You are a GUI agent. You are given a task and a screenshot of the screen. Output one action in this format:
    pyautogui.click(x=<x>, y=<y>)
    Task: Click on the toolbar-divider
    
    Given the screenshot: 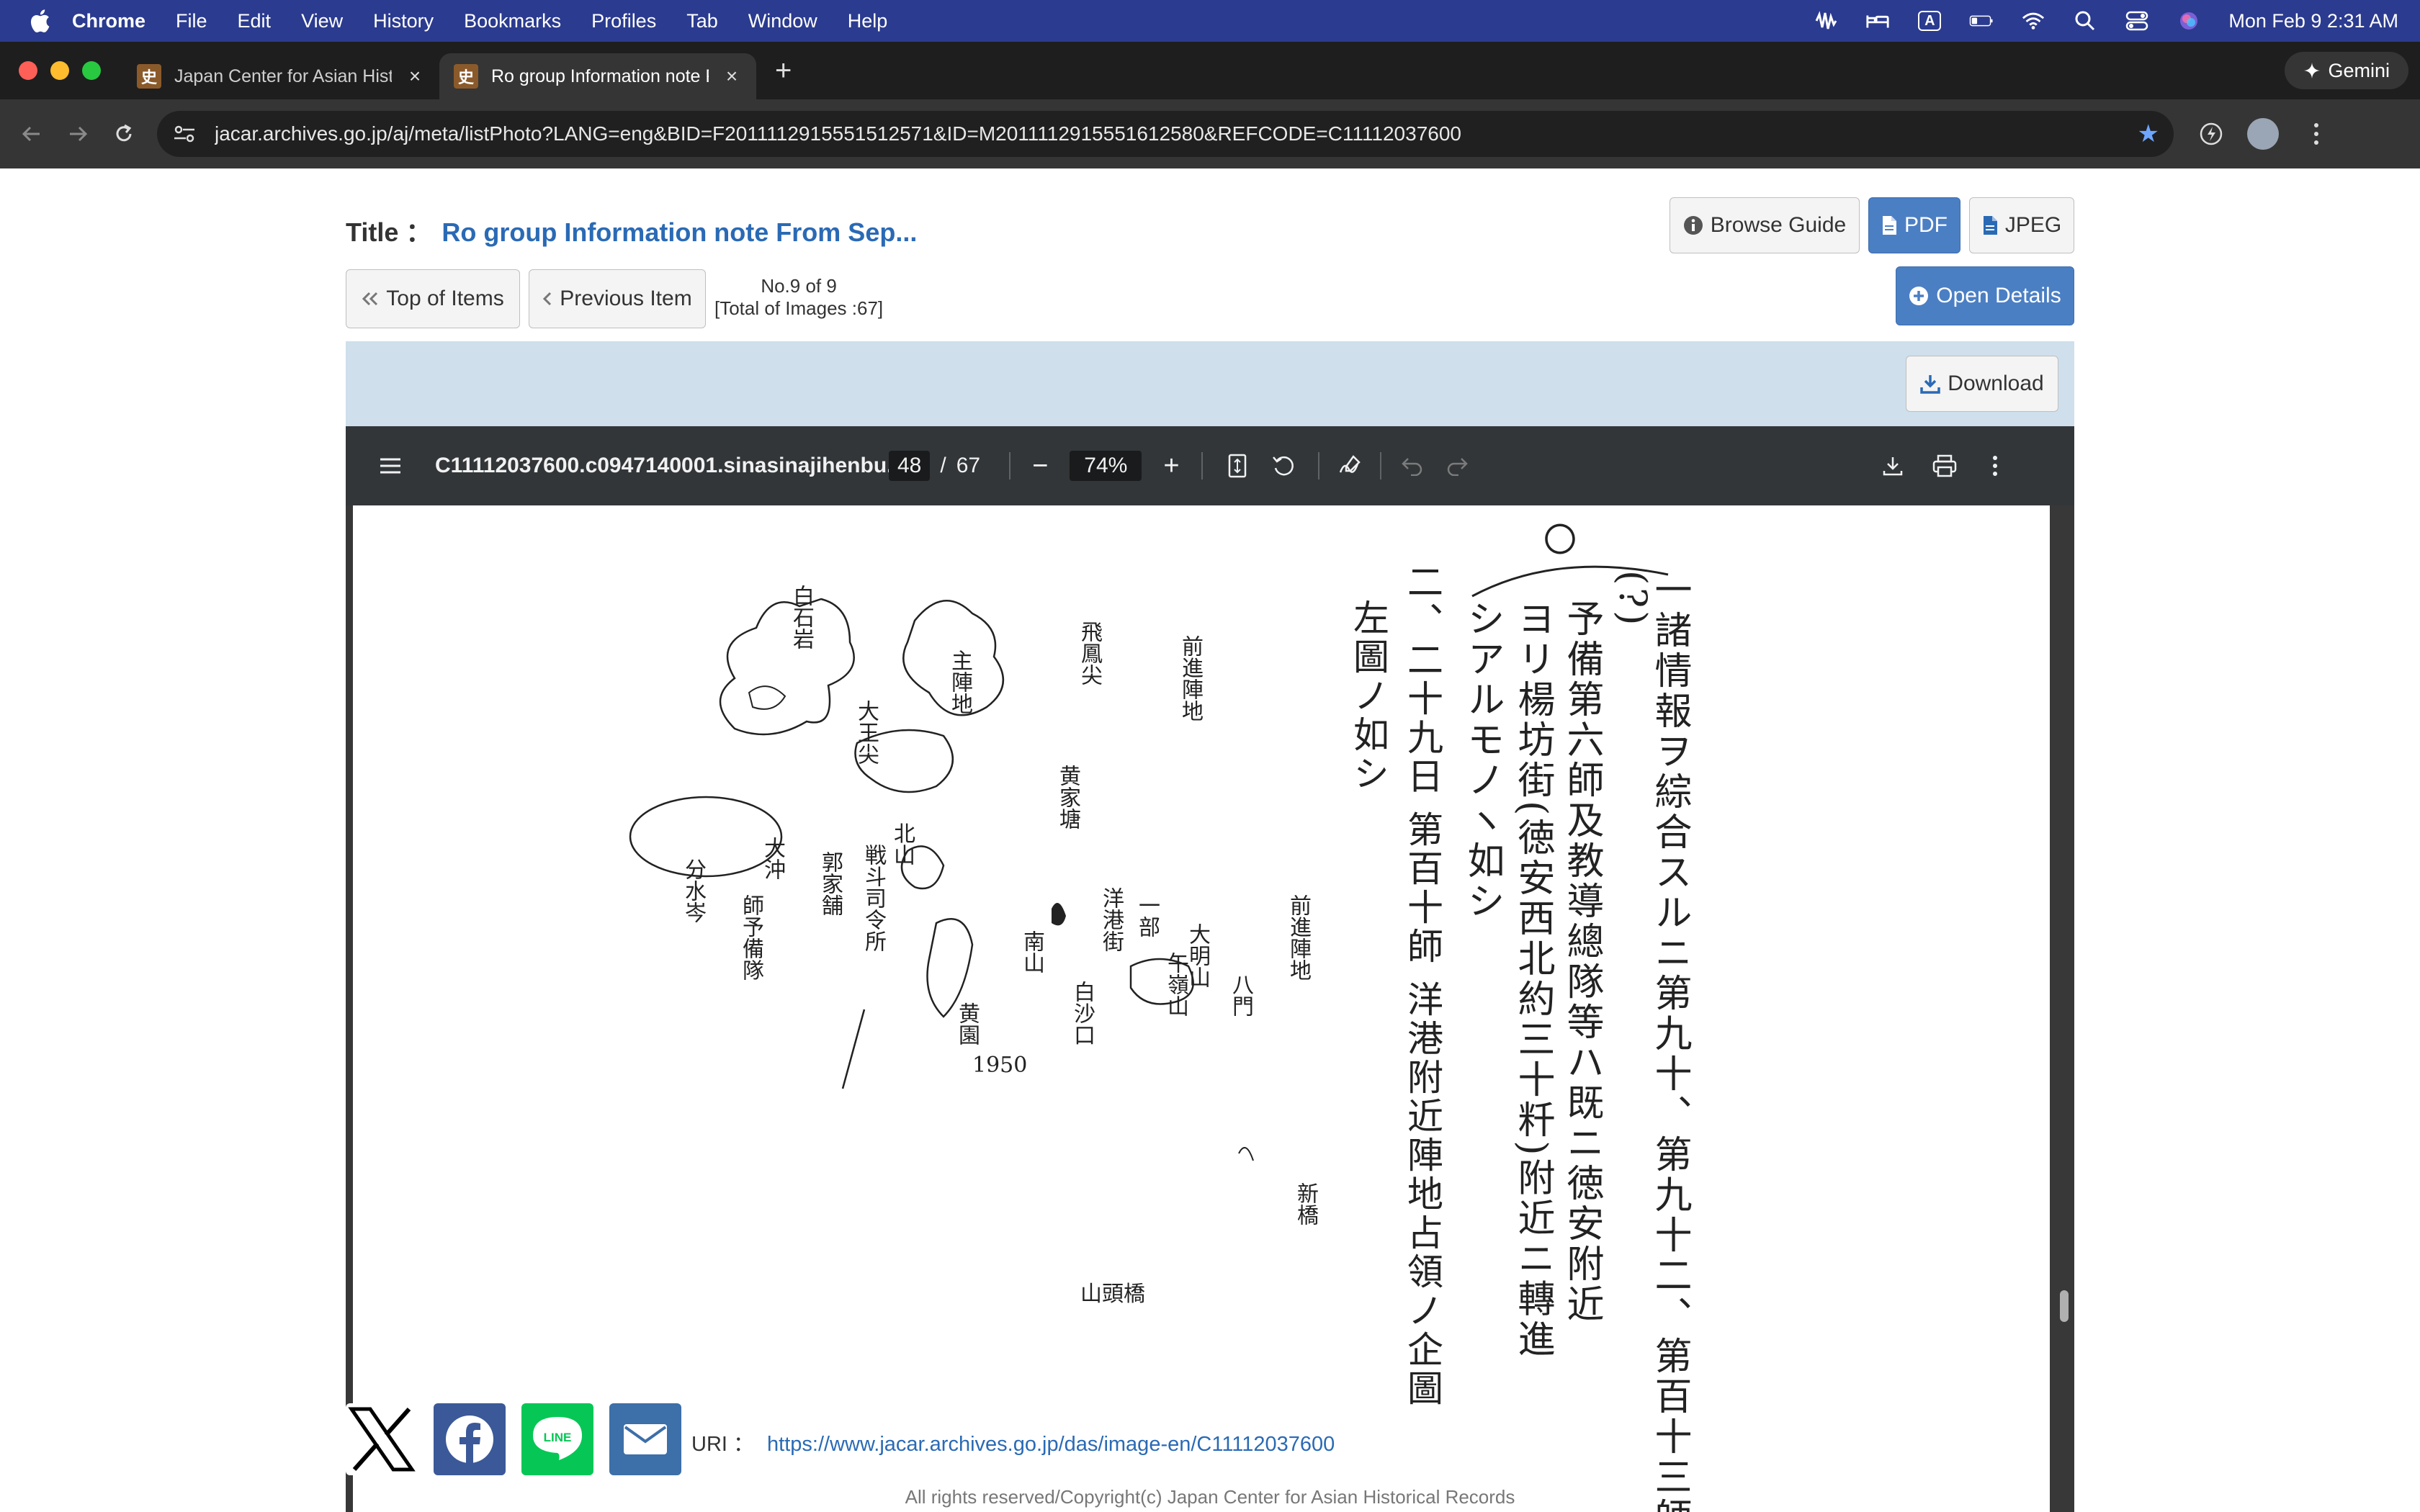 What is the action you would take?
    pyautogui.click(x=1380, y=466)
    